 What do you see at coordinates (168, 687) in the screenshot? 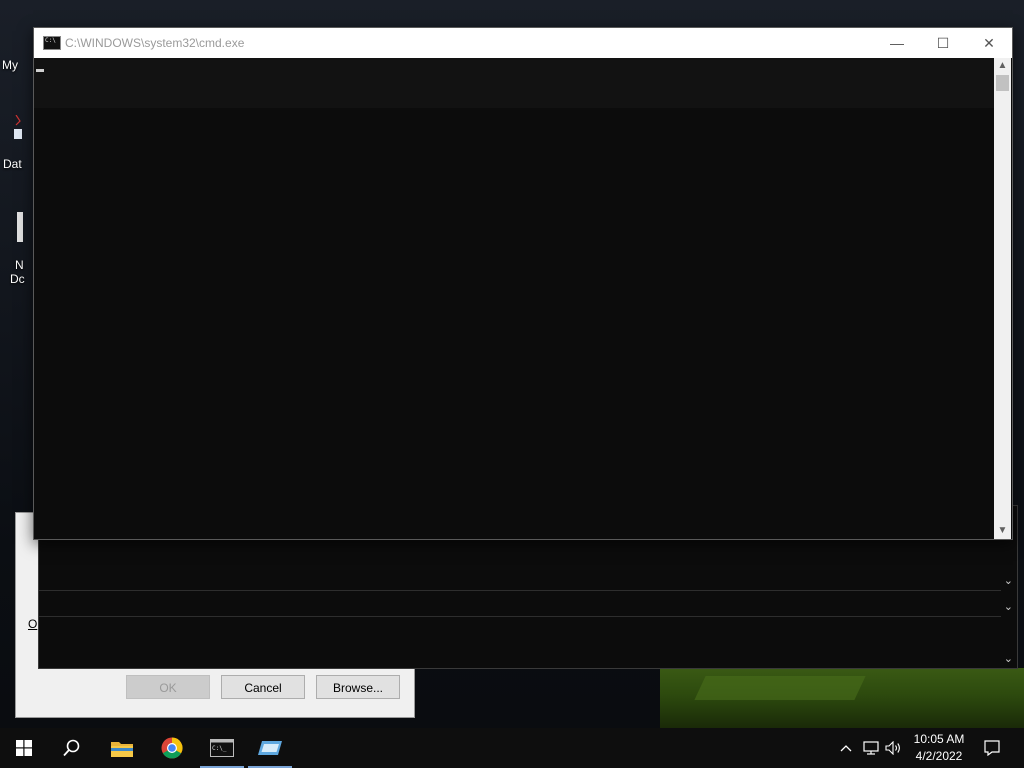
I see `ok-button: OK` at bounding box center [168, 687].